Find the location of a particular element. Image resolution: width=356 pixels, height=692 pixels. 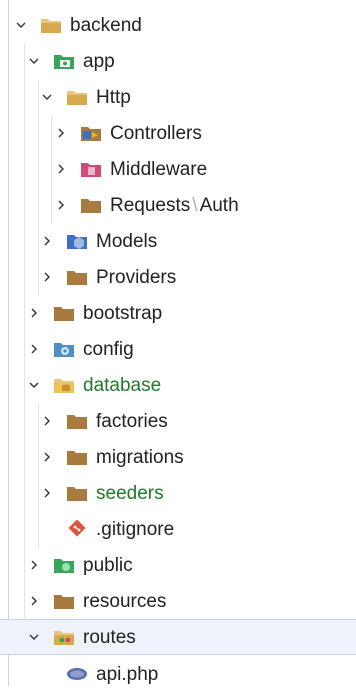

tree-item-label: backend is located at coordinates (106, 25).